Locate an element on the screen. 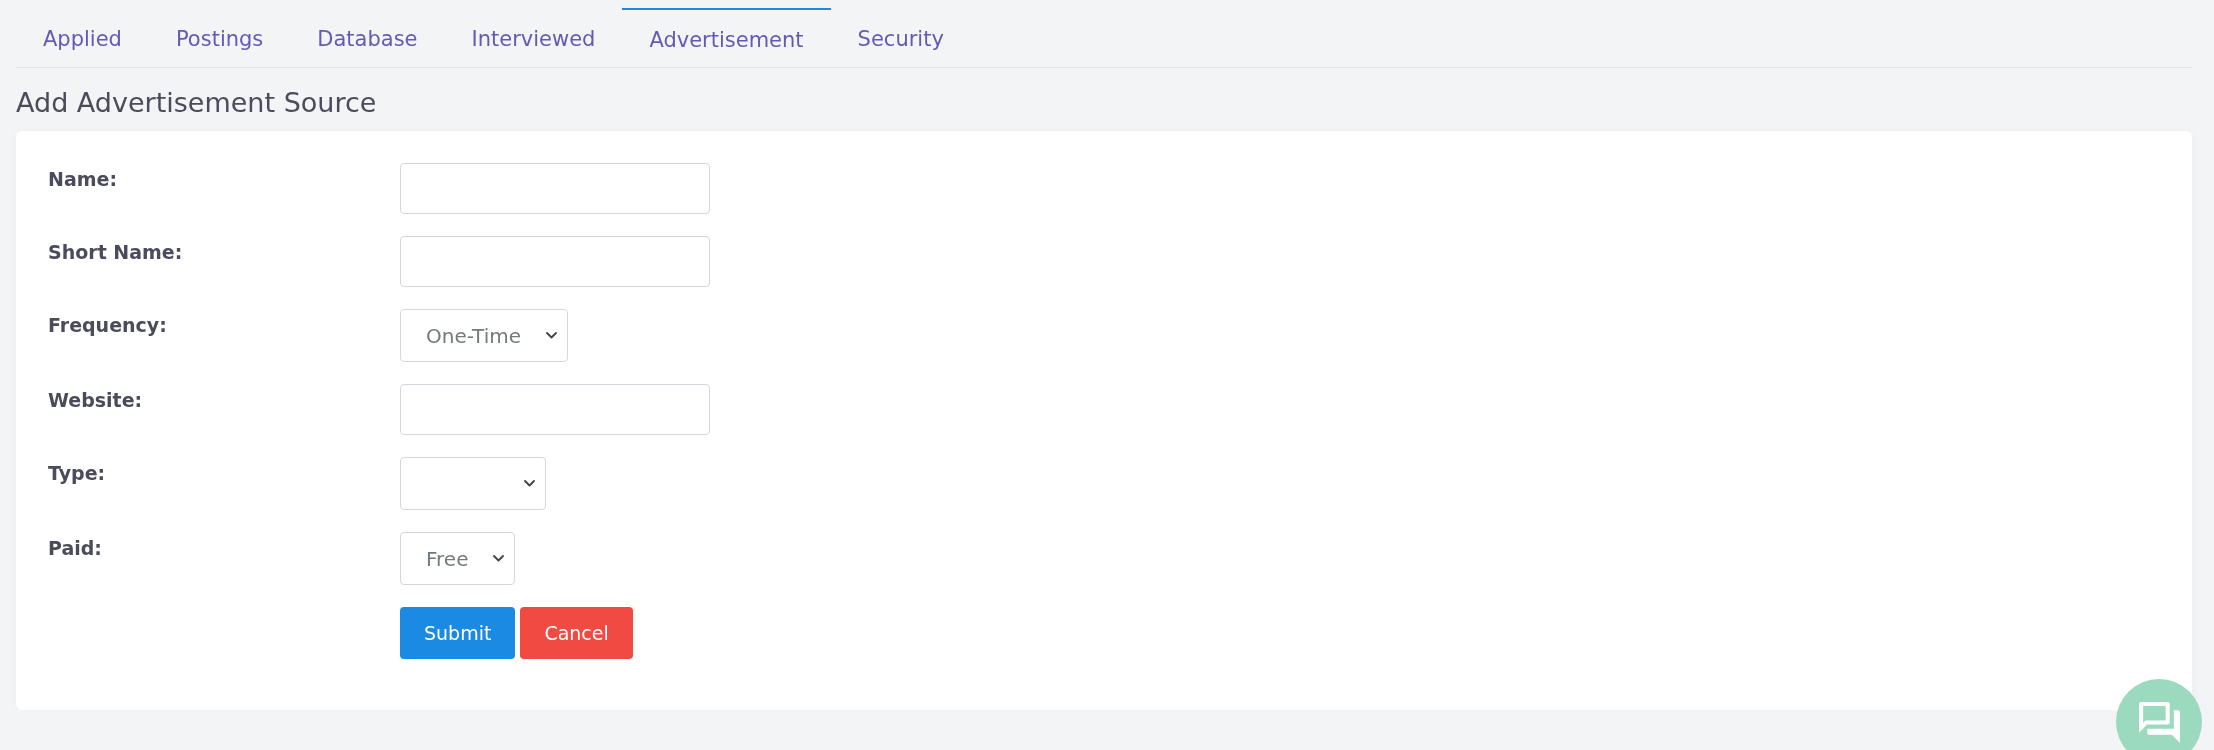  field-label: Paid: is located at coordinates (75, 548).